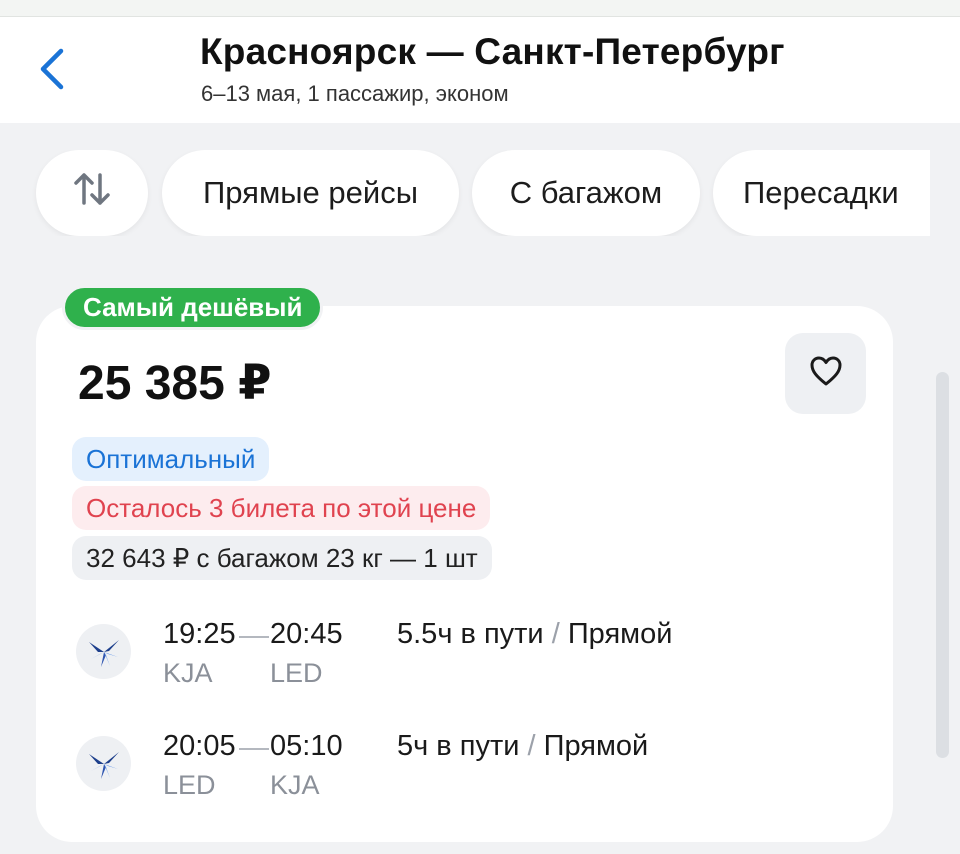  I want to click on offer-price: 25 385 ₽, so click(175, 383).